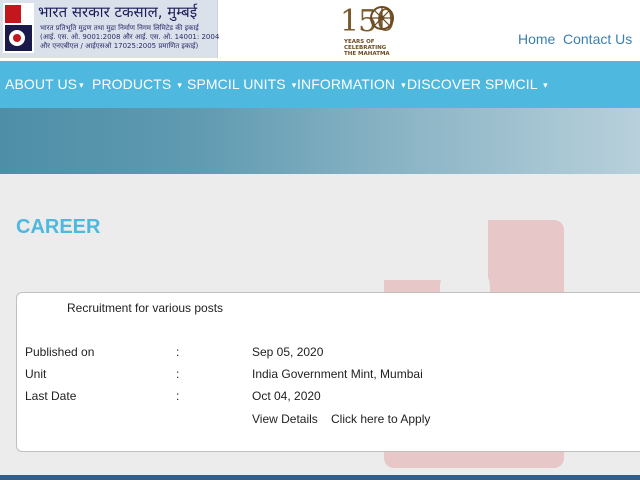 The height and width of the screenshot is (480, 640). I want to click on published-on-value: Sep 05, 2020, so click(288, 352).